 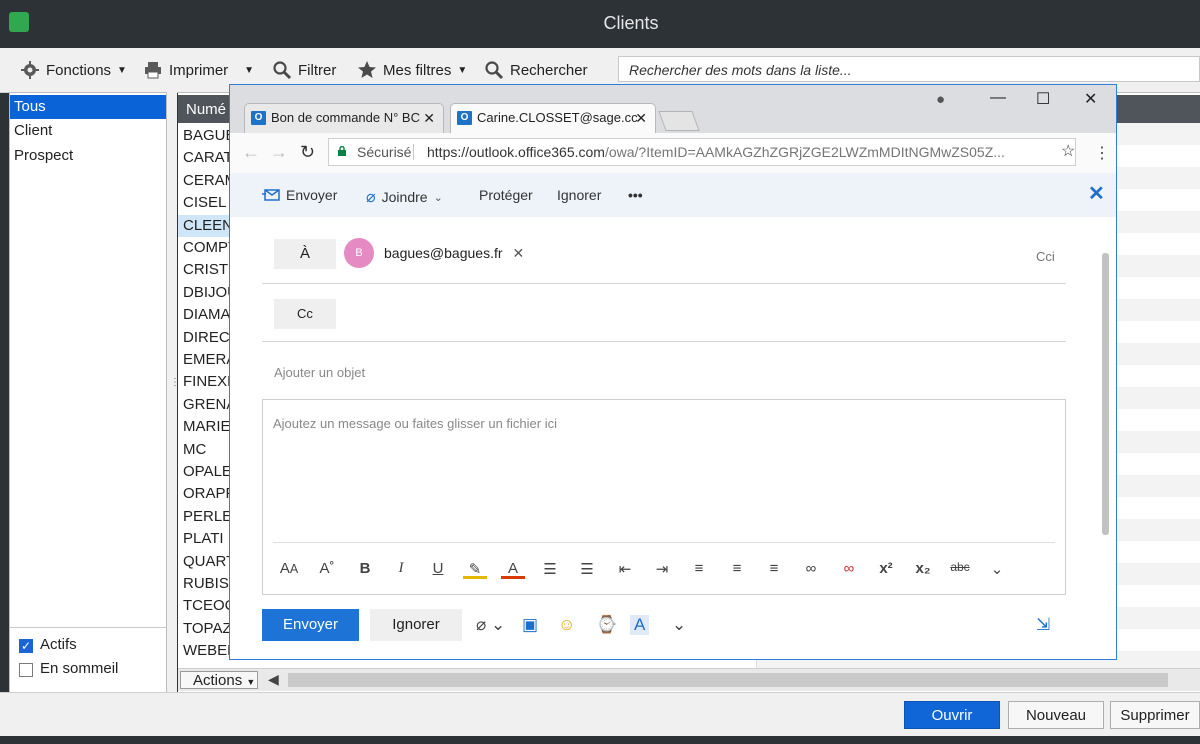 I want to click on rechercher-button: Rechercher, so click(x=536, y=70).